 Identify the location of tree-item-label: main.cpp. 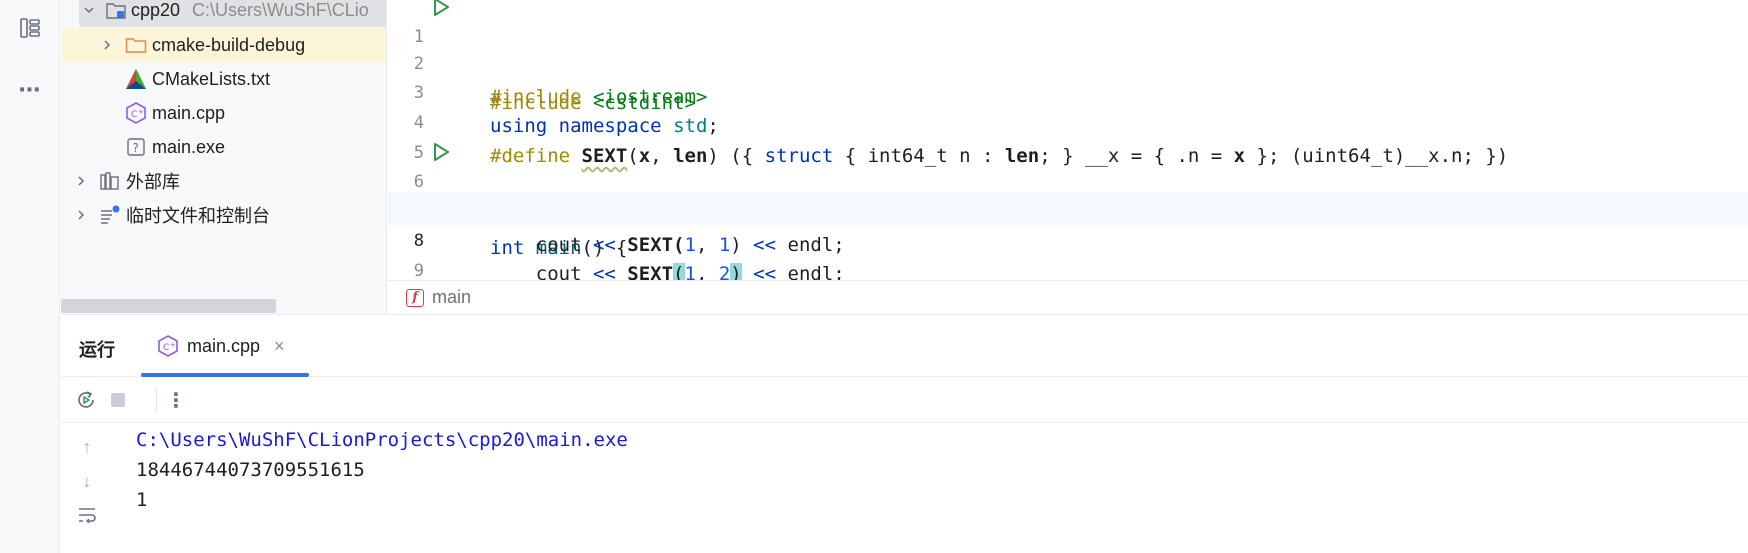
(189, 112).